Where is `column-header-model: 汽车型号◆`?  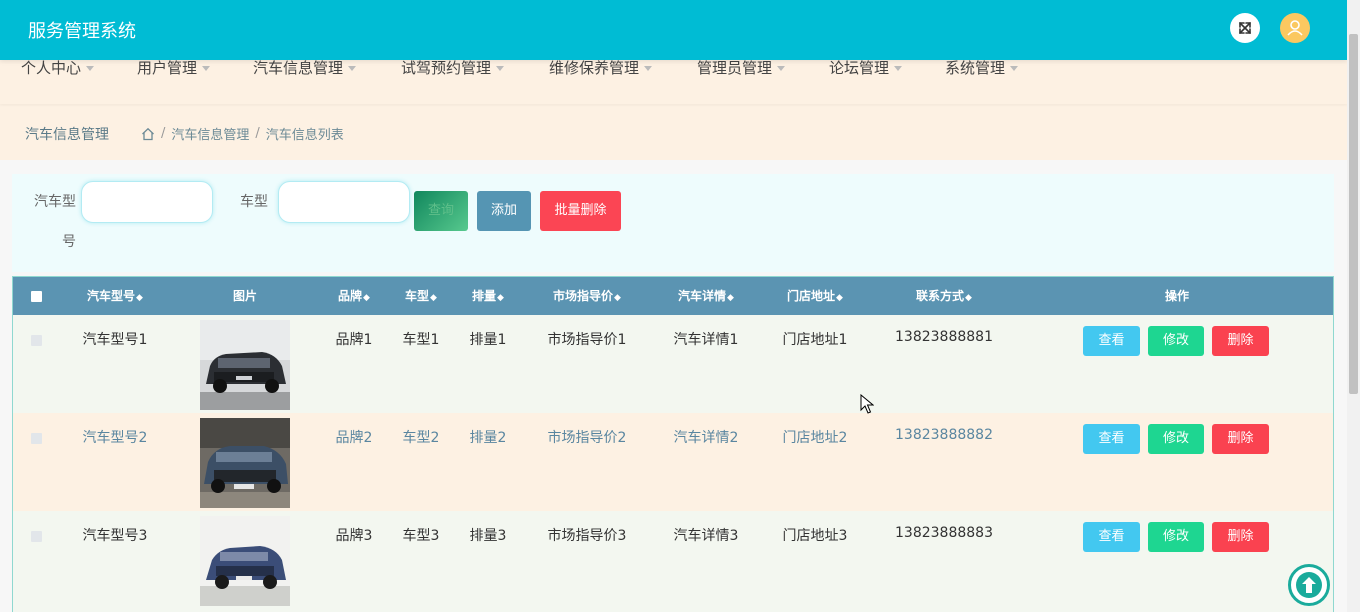
column-header-model: 汽车型号◆ is located at coordinates (115, 296).